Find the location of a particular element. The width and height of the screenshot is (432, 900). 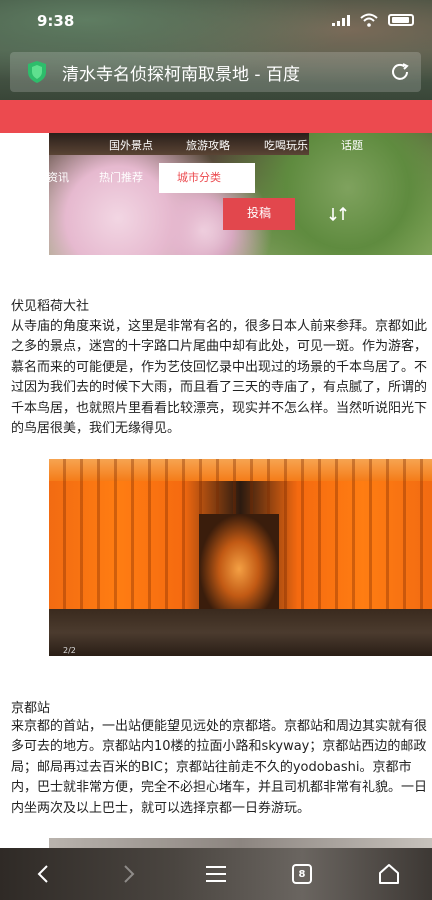

nav-item-popular: 热门推荐 is located at coordinates (121, 177).